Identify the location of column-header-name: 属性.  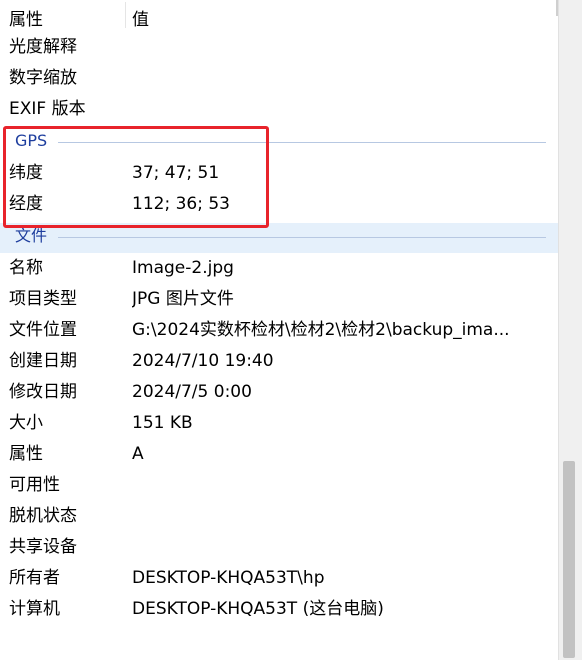
(26, 17).